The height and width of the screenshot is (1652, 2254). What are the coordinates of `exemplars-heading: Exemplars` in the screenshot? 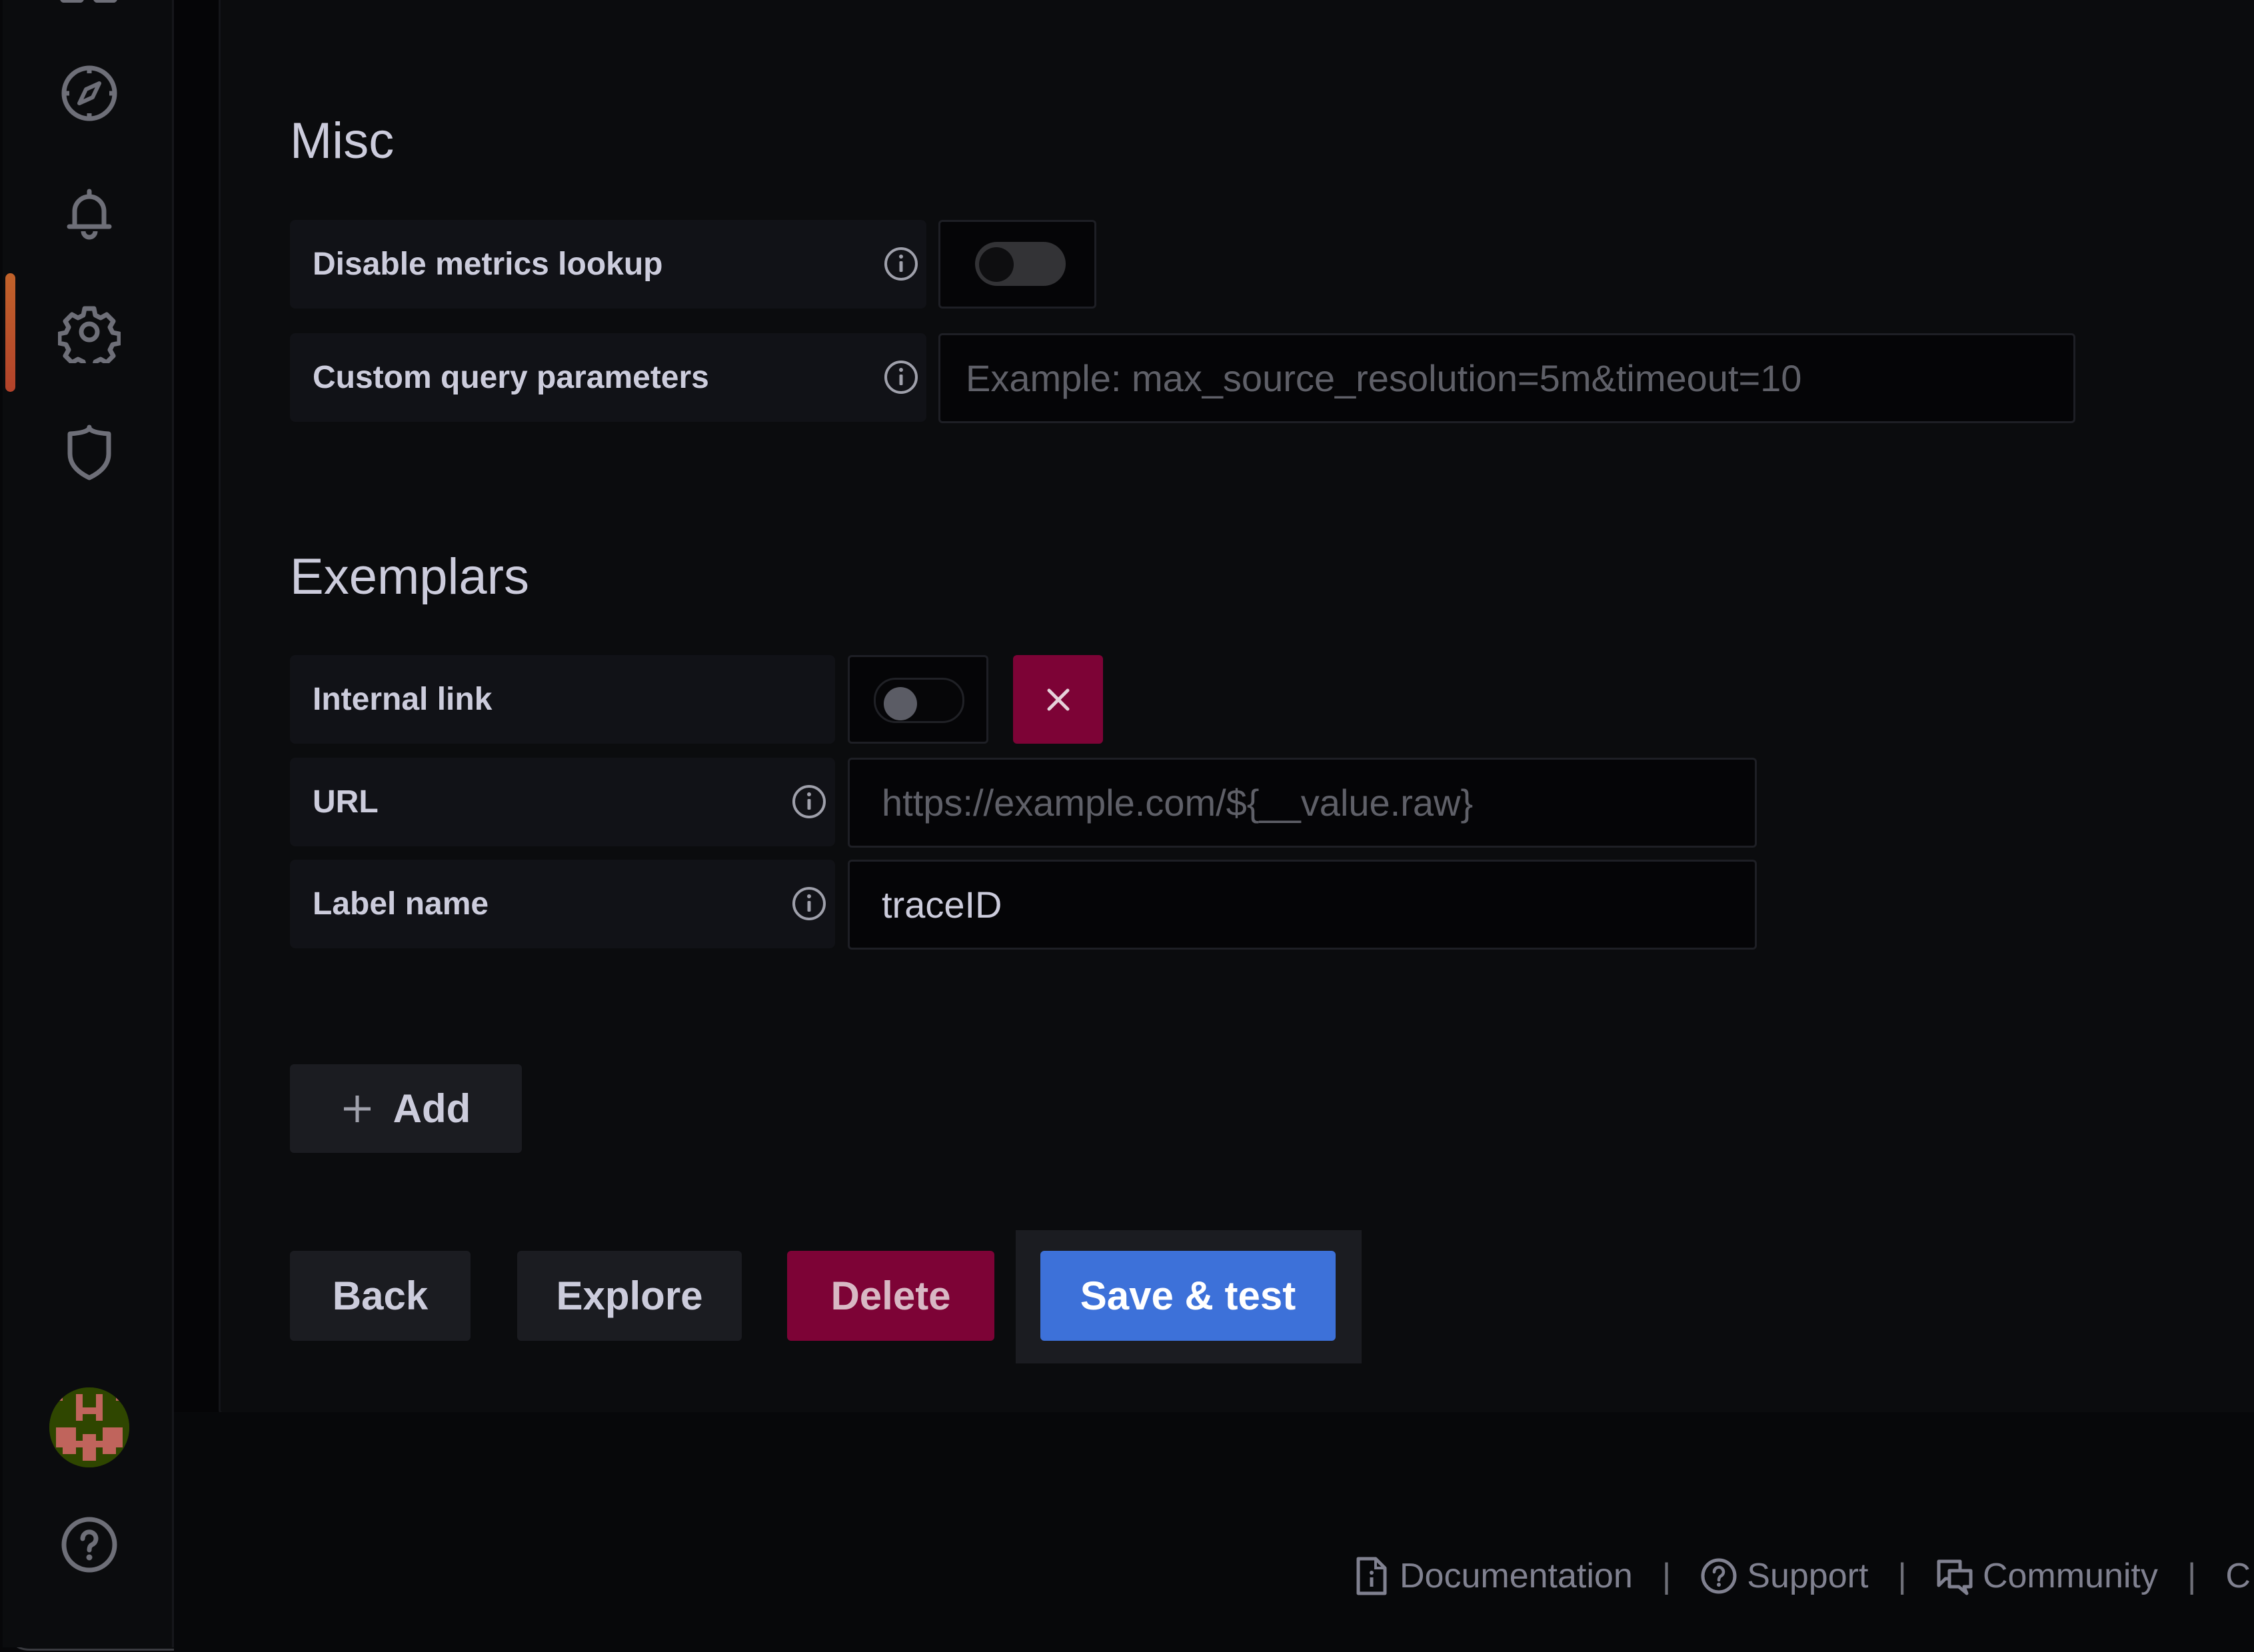 It's located at (409, 576).